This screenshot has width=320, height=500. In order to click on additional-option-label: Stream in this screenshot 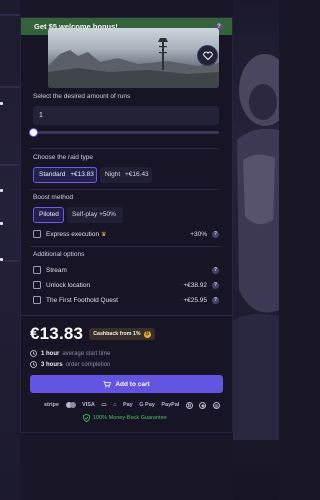, I will do `click(56, 270)`.